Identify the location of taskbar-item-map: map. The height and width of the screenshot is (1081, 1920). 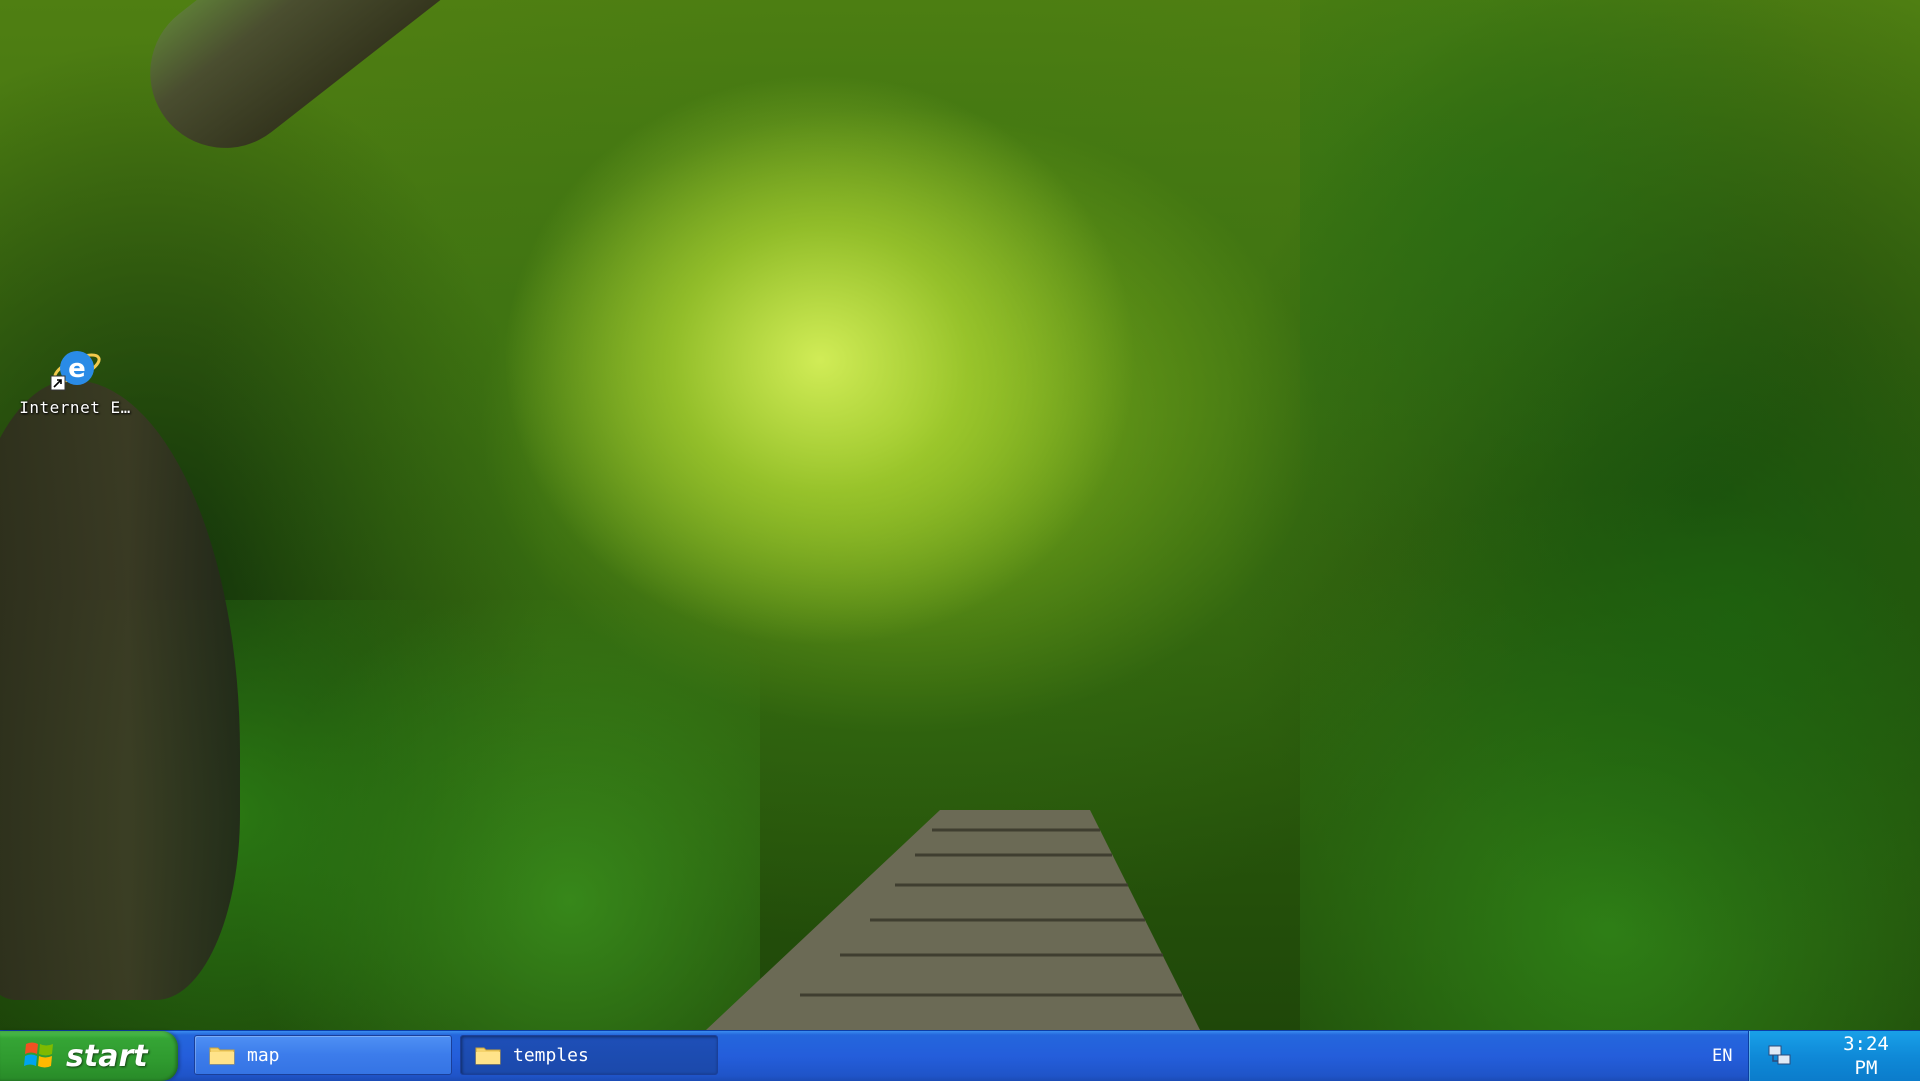
(323, 1055).